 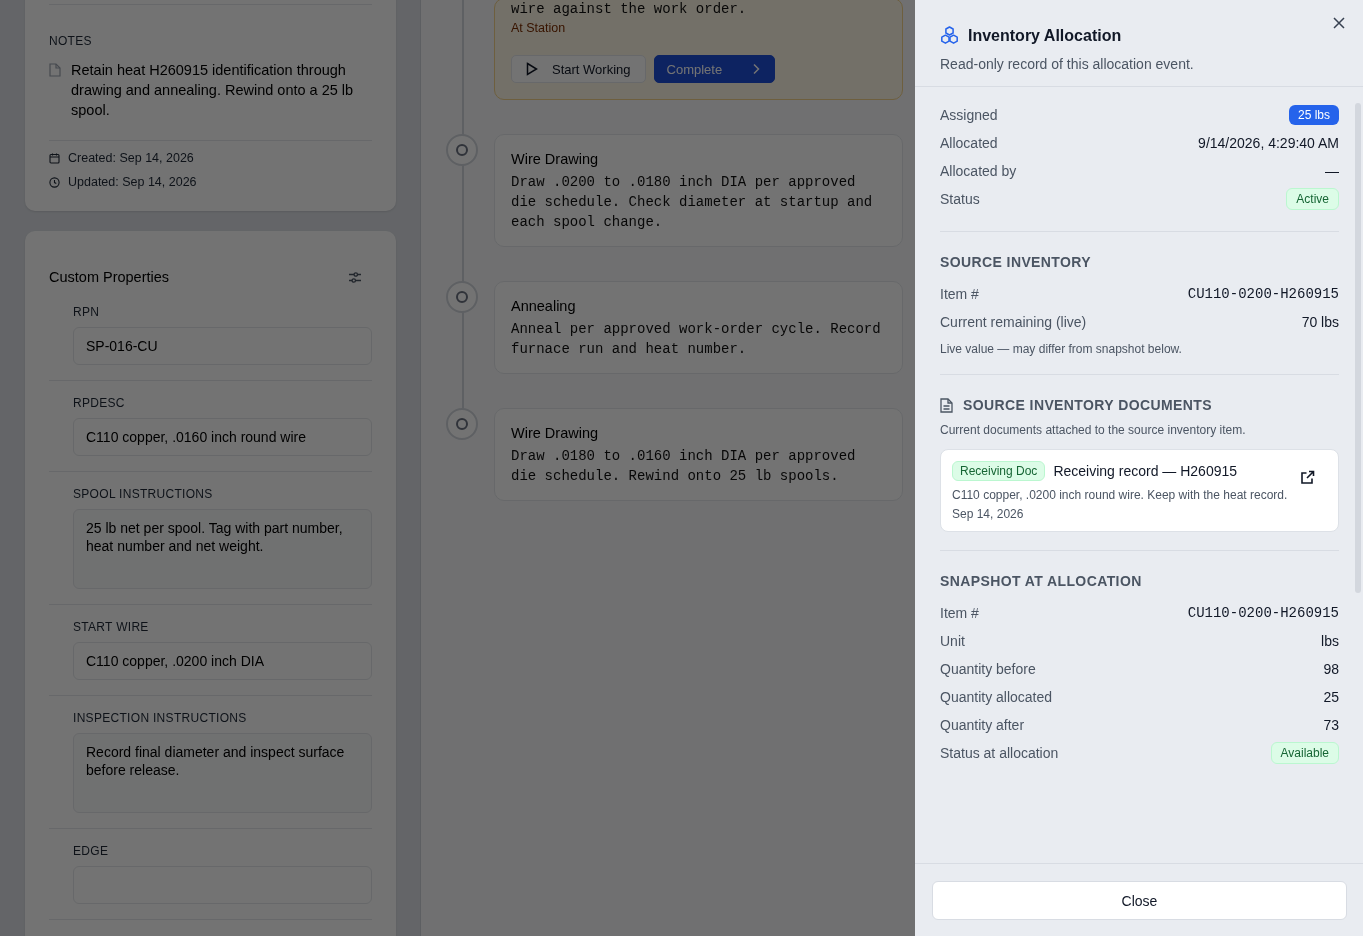 I want to click on field-label: Allocated by, so click(x=978, y=171).